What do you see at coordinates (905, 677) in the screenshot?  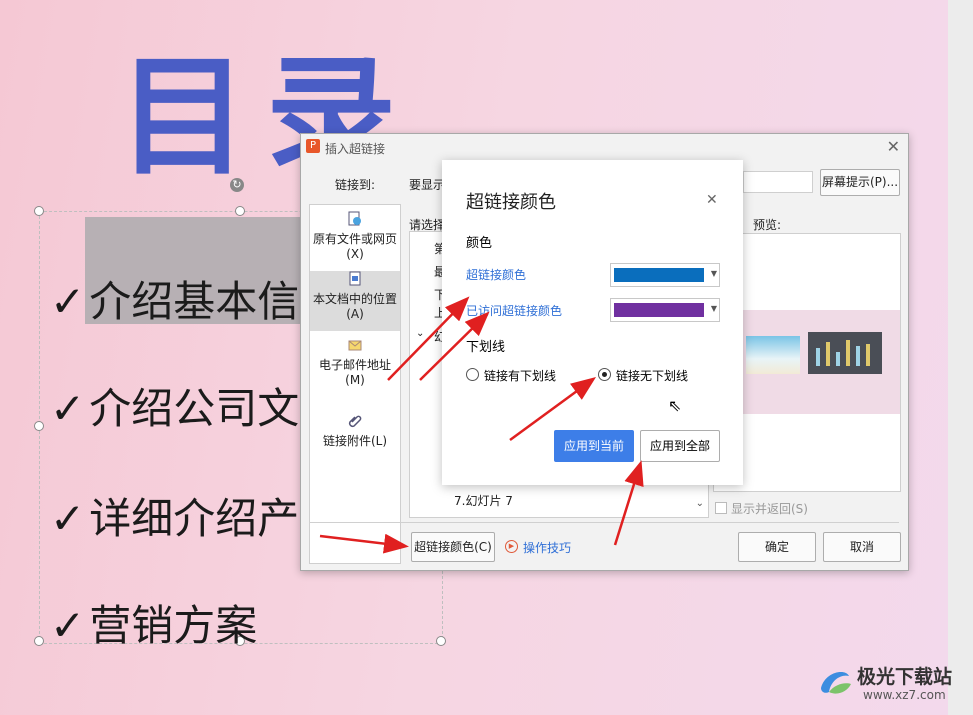 I see `watermark-brand: 极光下载站` at bounding box center [905, 677].